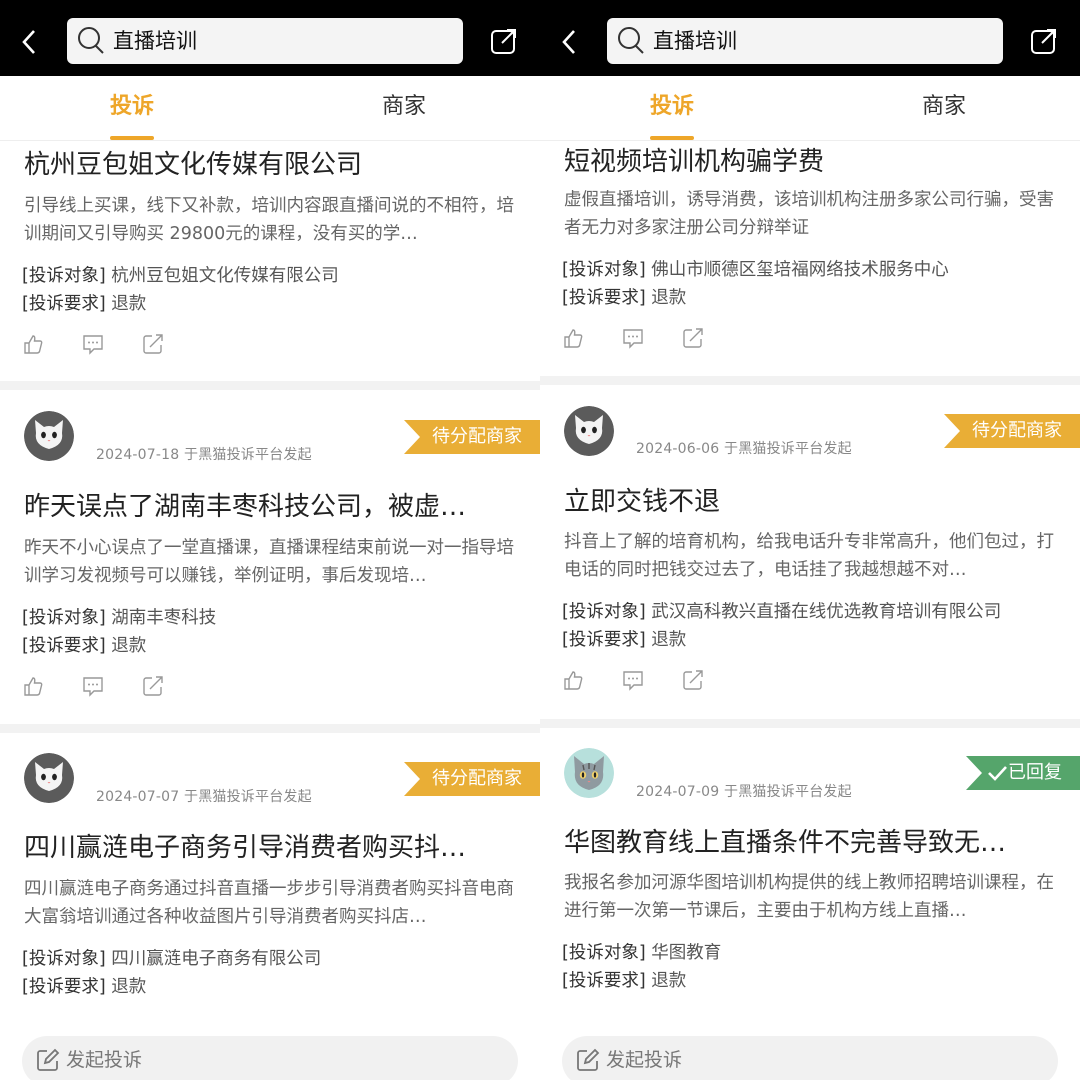 Image resolution: width=1080 pixels, height=1080 pixels. I want to click on complaint-date: 2024-07-18 于黑猫投诉平台发起, so click(204, 455).